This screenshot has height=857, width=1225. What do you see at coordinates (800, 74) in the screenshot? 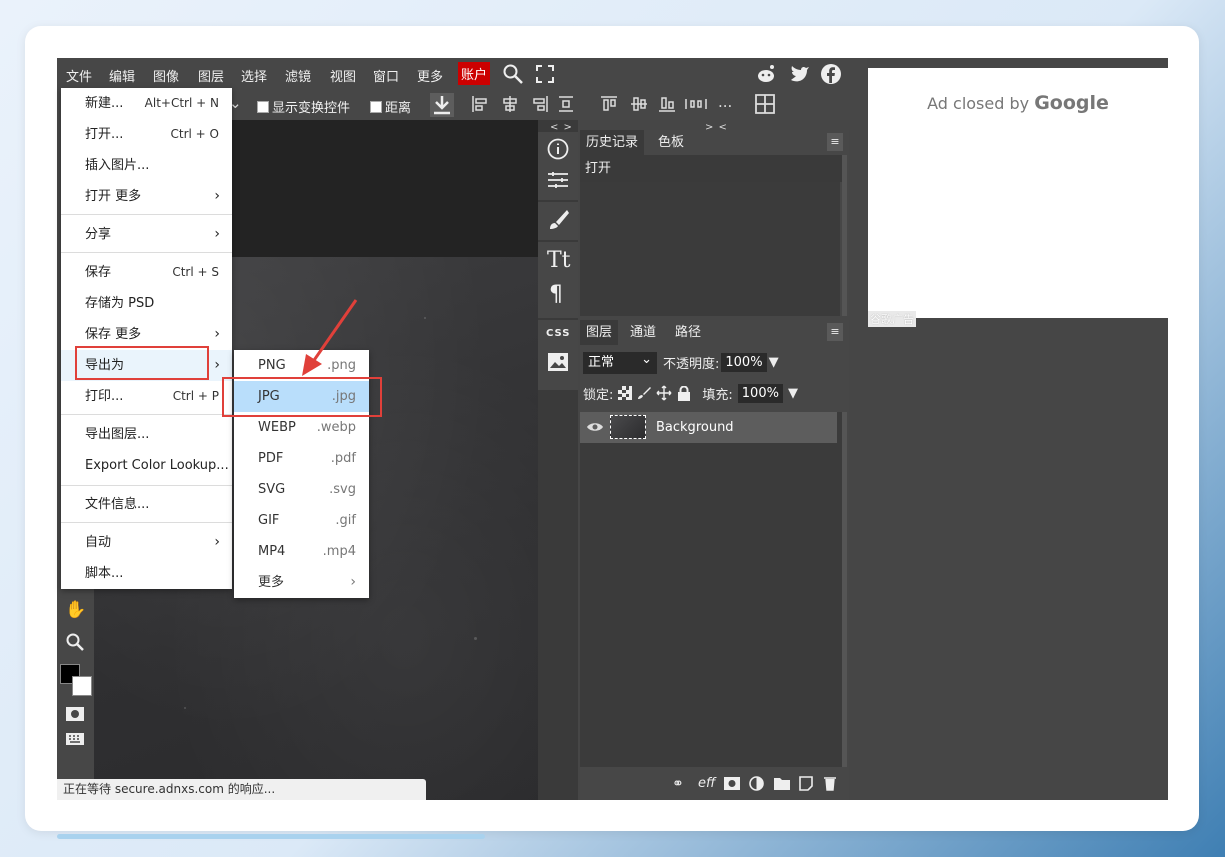
I see `twitter-icon` at bounding box center [800, 74].